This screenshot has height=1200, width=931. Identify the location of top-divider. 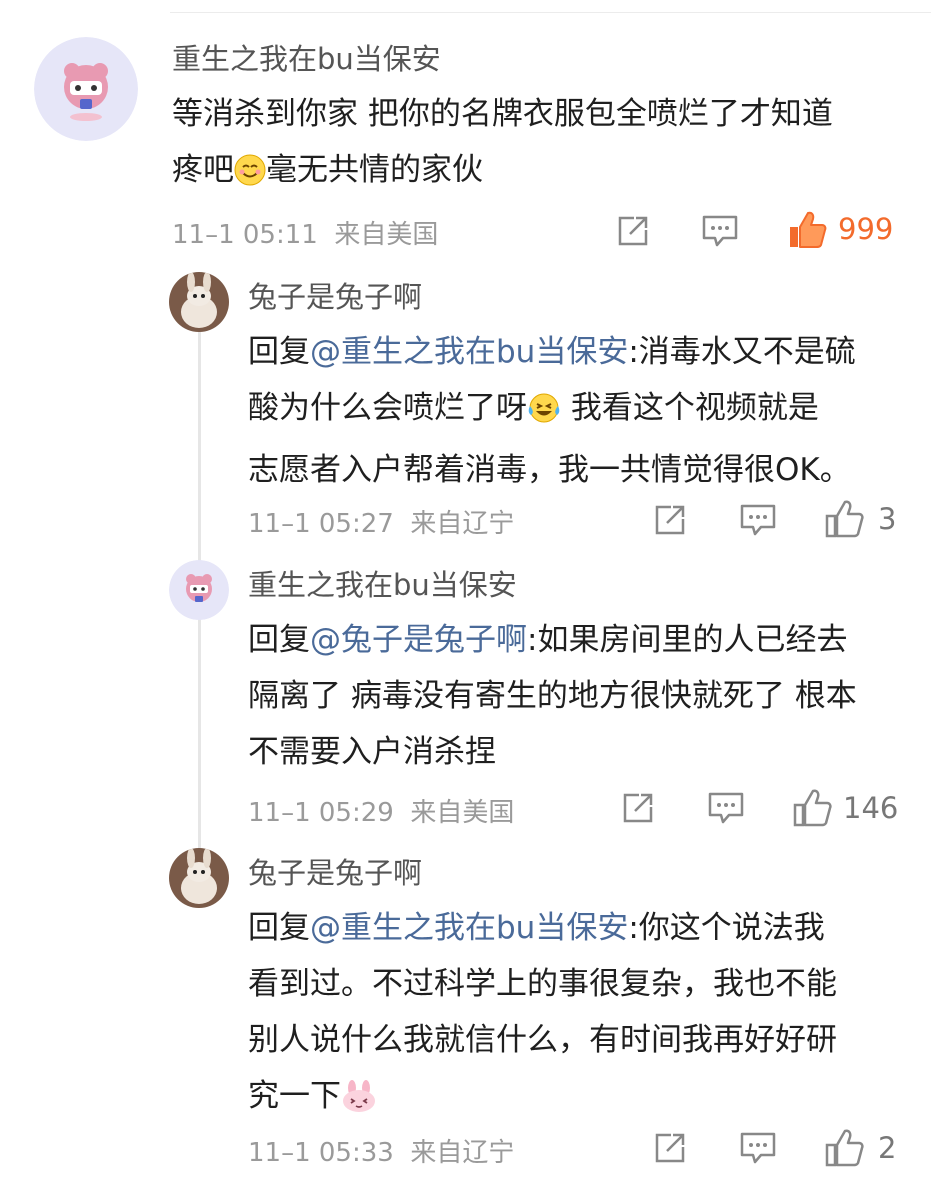
(550, 12).